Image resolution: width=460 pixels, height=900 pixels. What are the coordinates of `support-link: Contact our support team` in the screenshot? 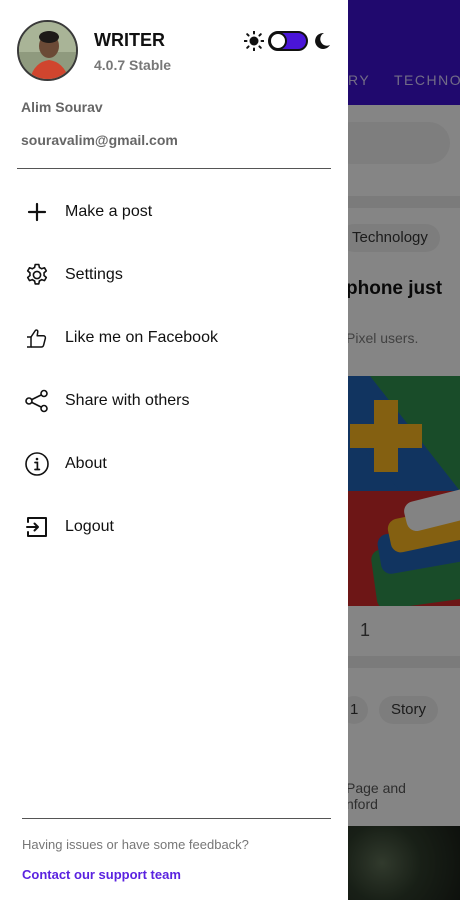 It's located at (101, 874).